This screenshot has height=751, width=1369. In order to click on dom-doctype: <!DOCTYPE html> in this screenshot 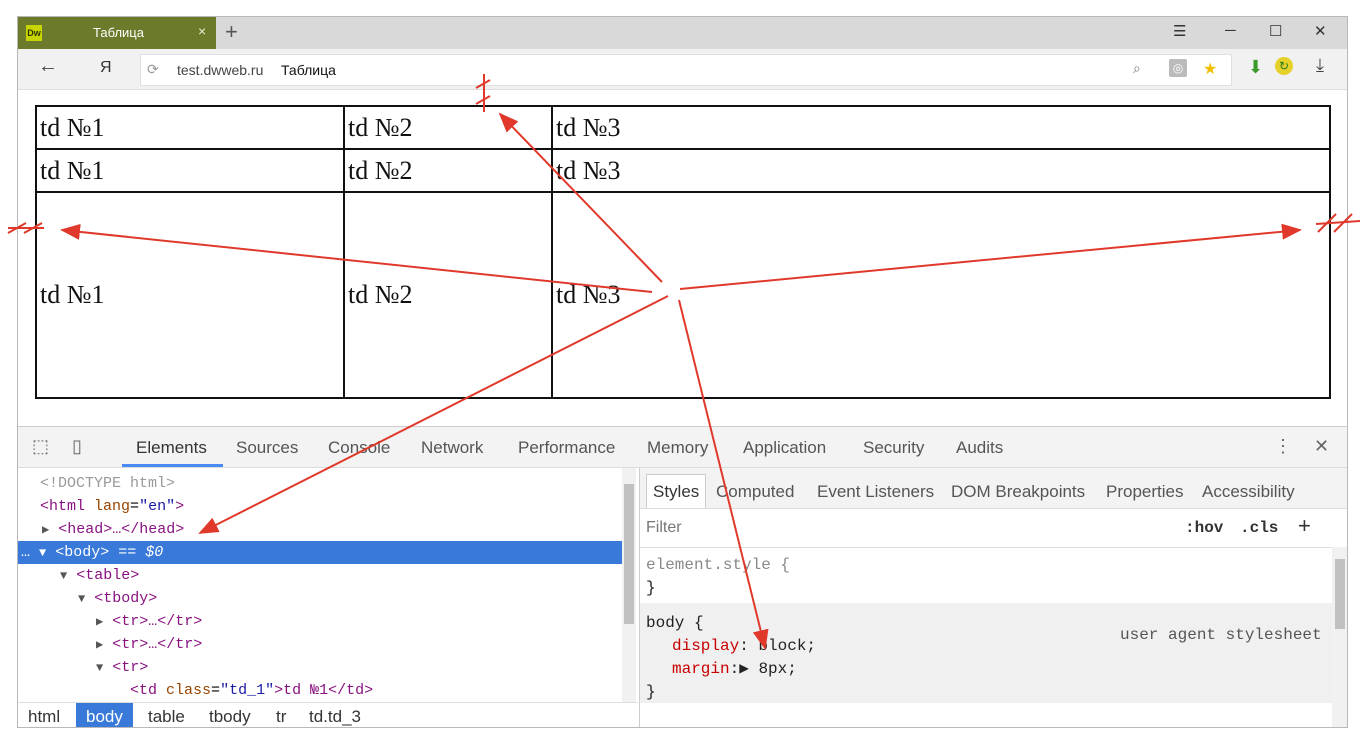, I will do `click(108, 483)`.